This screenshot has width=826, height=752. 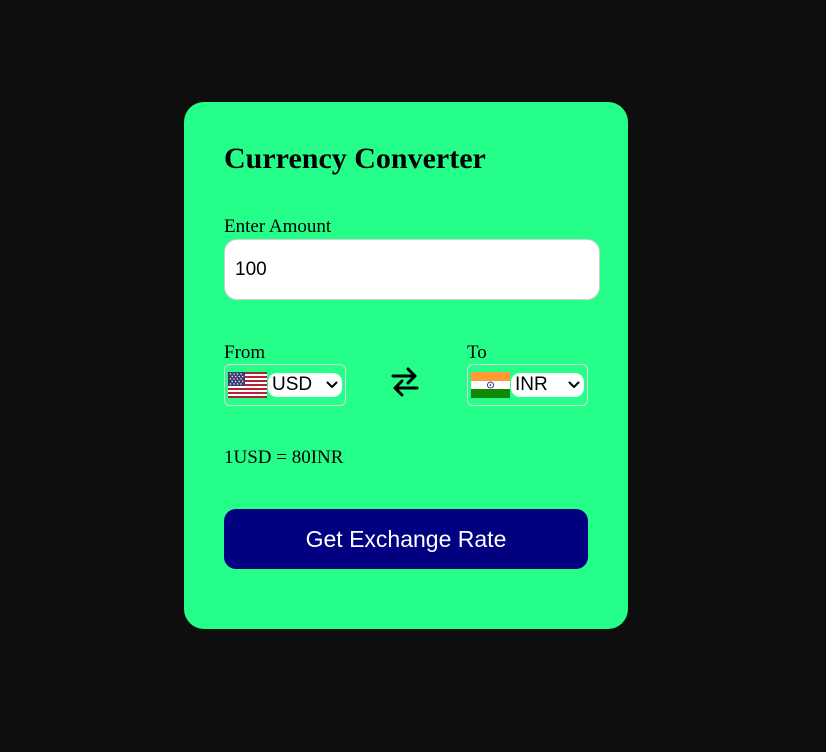 What do you see at coordinates (278, 226) in the screenshot?
I see `amount-label: Enter Amount` at bounding box center [278, 226].